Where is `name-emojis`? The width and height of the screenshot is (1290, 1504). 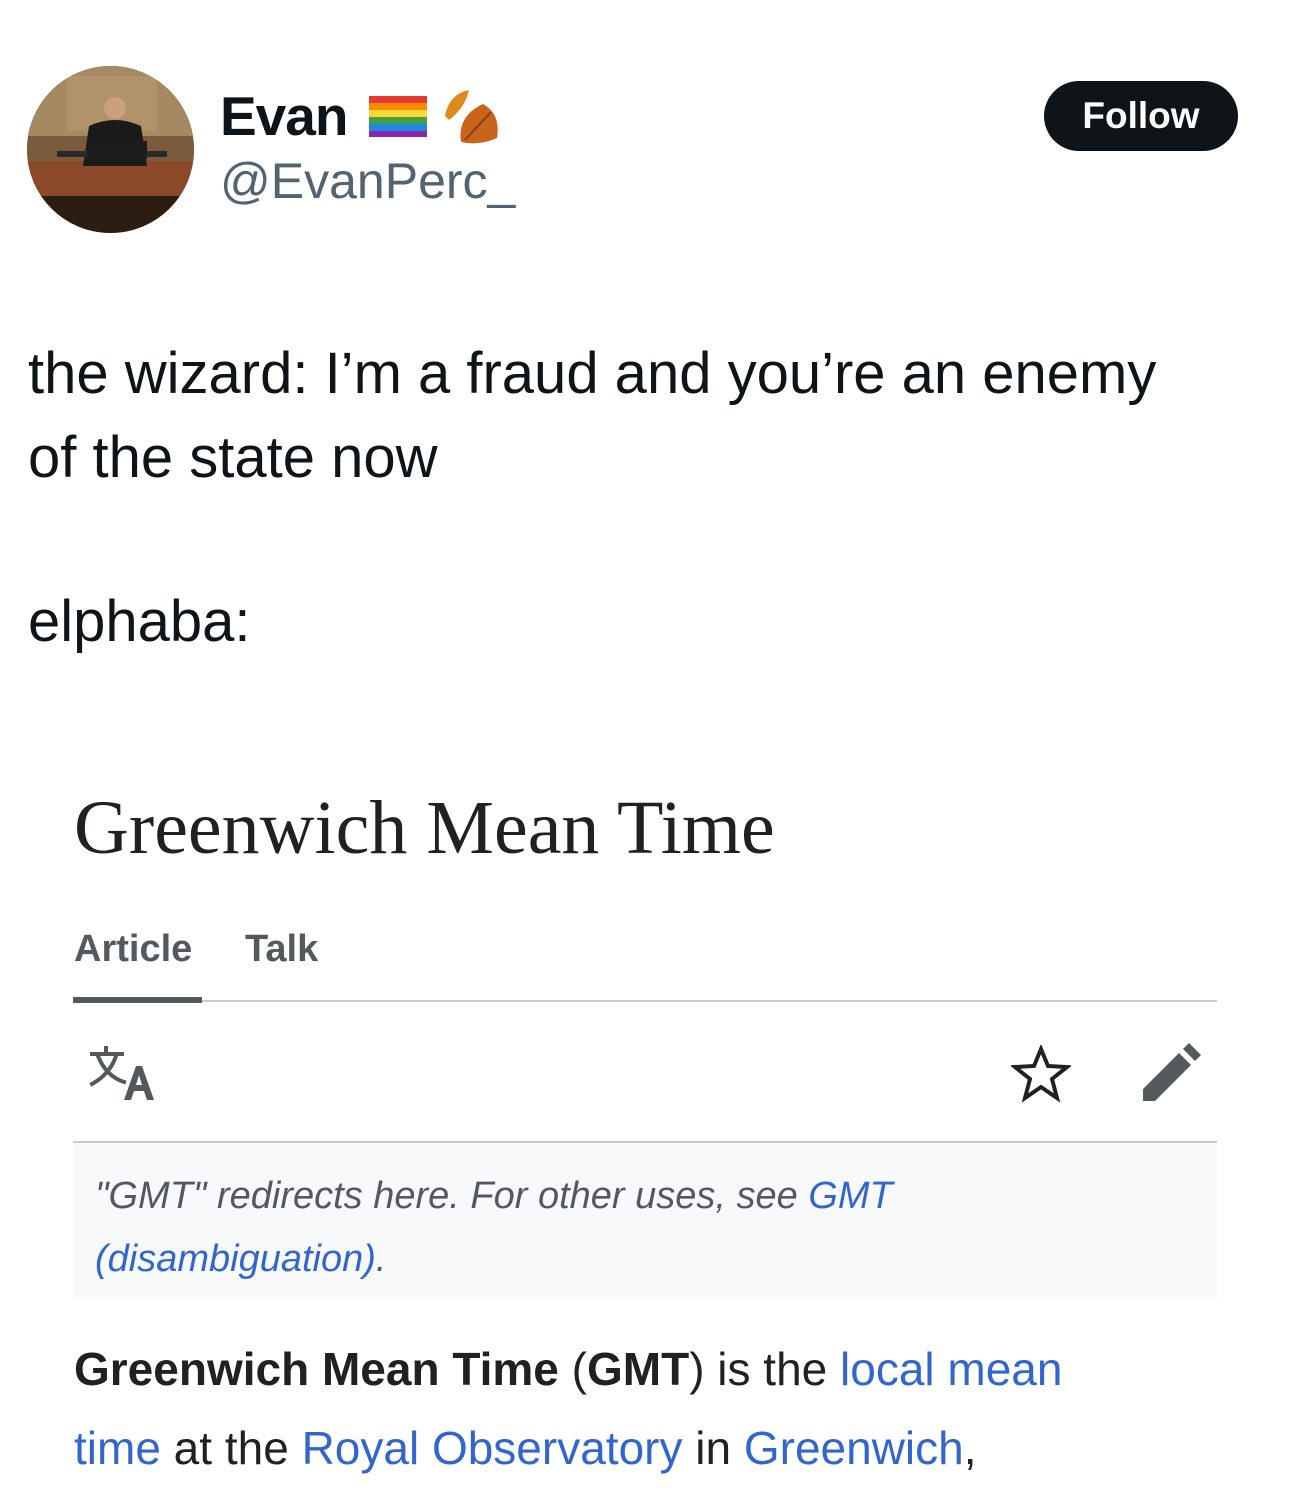
name-emojis is located at coordinates (436, 116).